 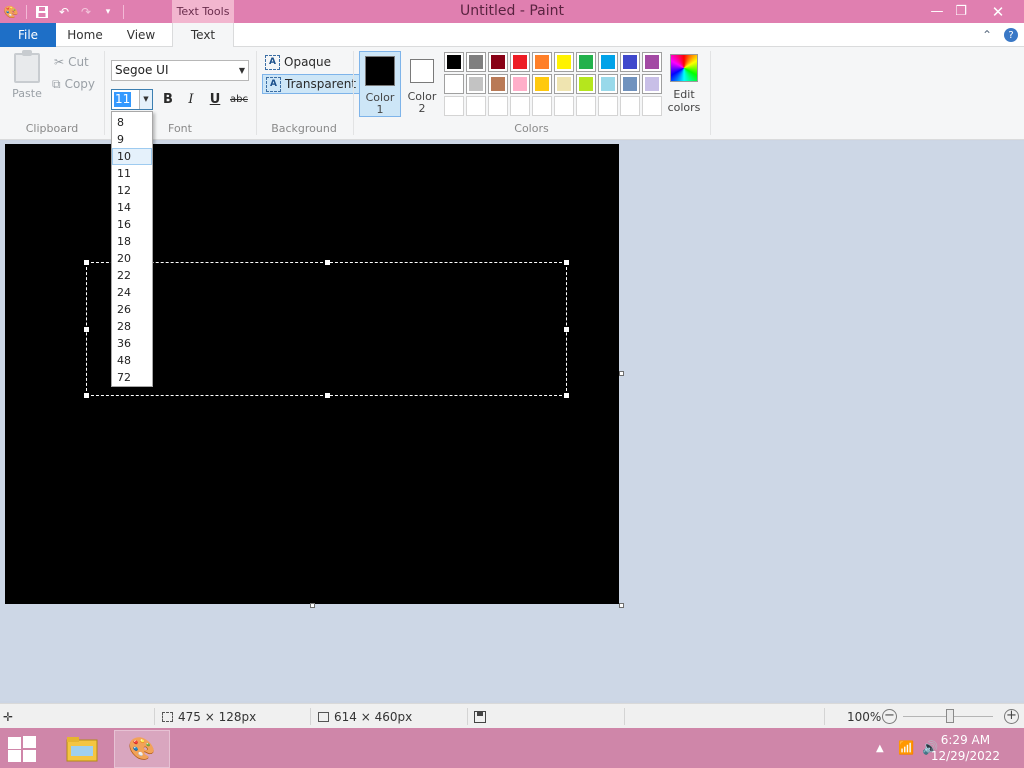 I want to click on font-size-option: 72, so click(x=132, y=377).